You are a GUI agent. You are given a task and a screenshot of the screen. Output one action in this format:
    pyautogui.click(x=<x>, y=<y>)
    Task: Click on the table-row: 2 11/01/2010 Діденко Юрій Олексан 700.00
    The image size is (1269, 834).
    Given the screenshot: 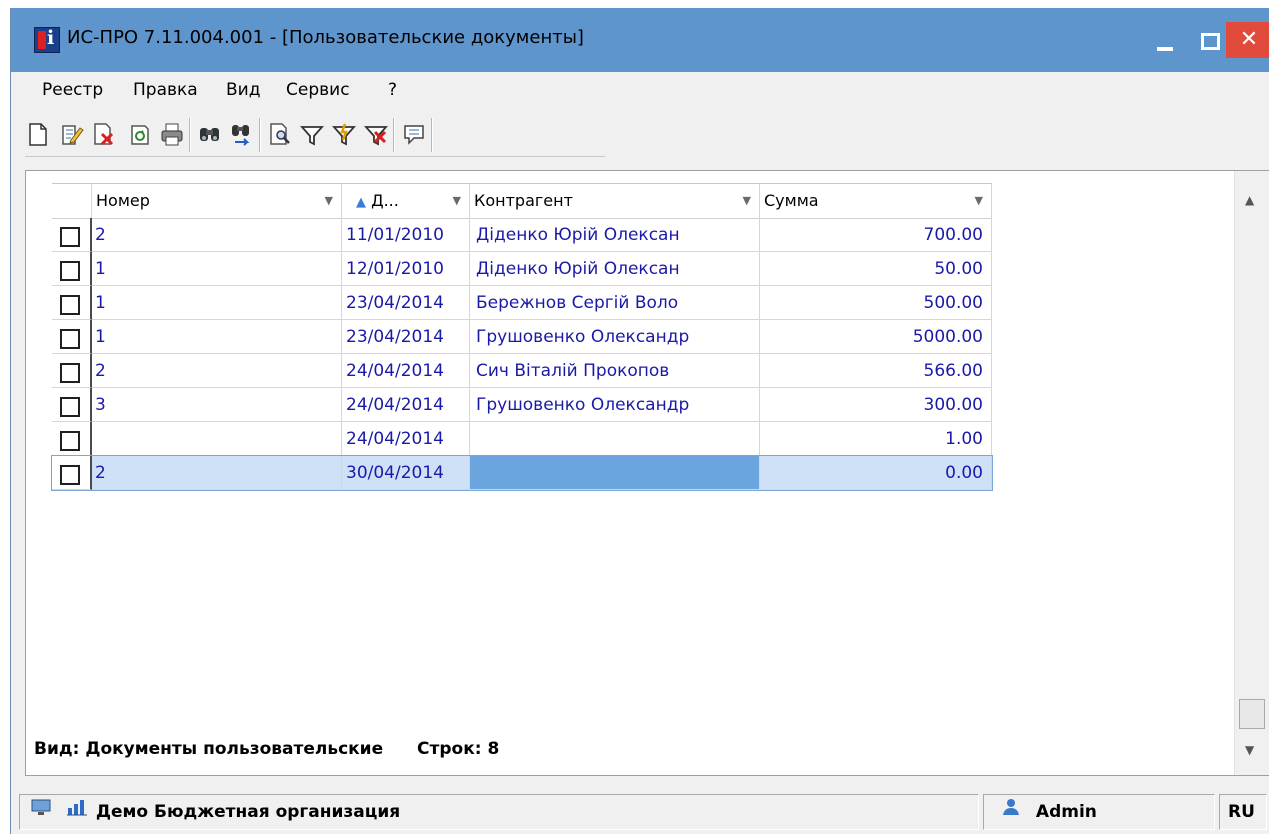 What is the action you would take?
    pyautogui.click(x=522, y=235)
    